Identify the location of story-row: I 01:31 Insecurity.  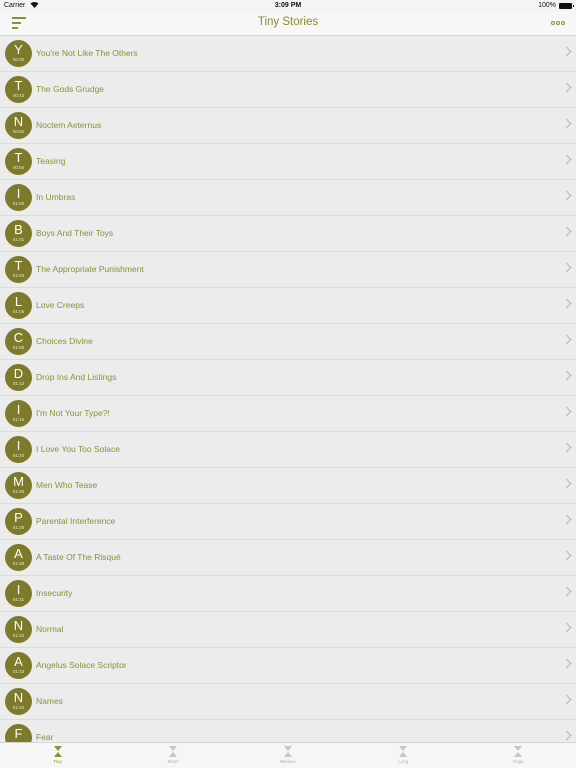
(288, 594).